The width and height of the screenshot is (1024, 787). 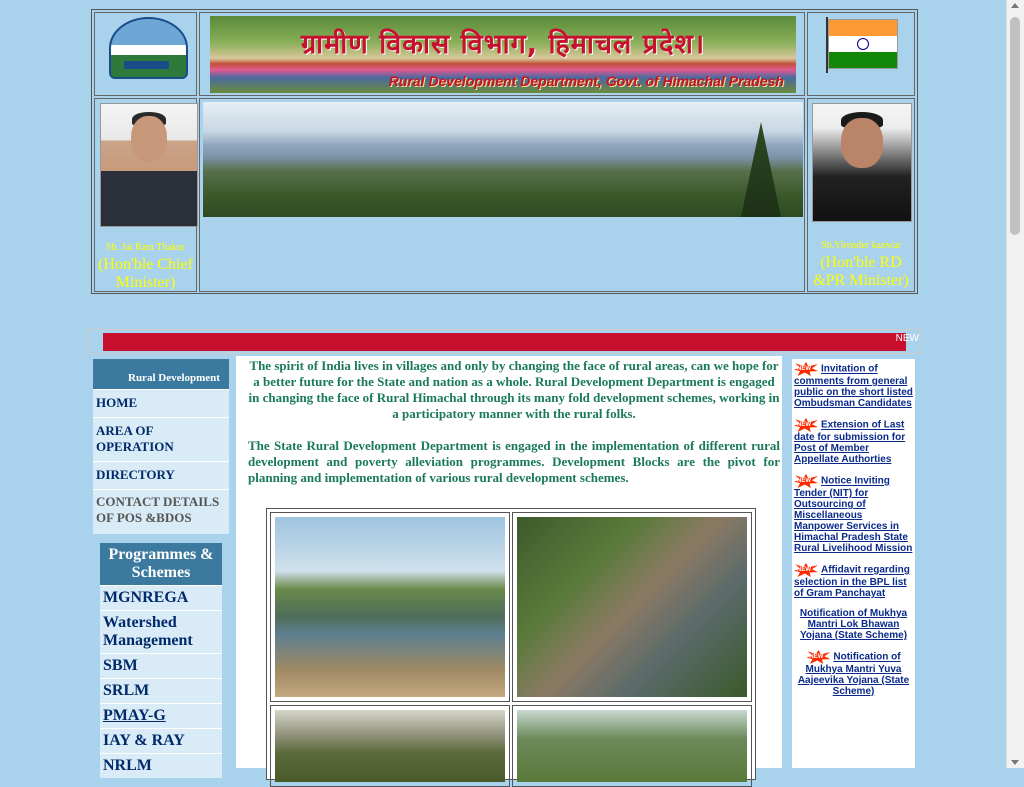 What do you see at coordinates (161, 765) in the screenshot?
I see `programme-nrlm: NRLM` at bounding box center [161, 765].